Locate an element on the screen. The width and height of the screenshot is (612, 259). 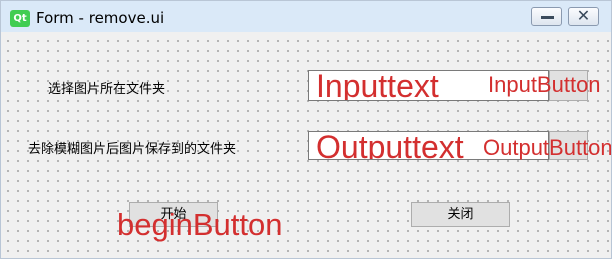
close-icon: ✕ is located at coordinates (583, 15).